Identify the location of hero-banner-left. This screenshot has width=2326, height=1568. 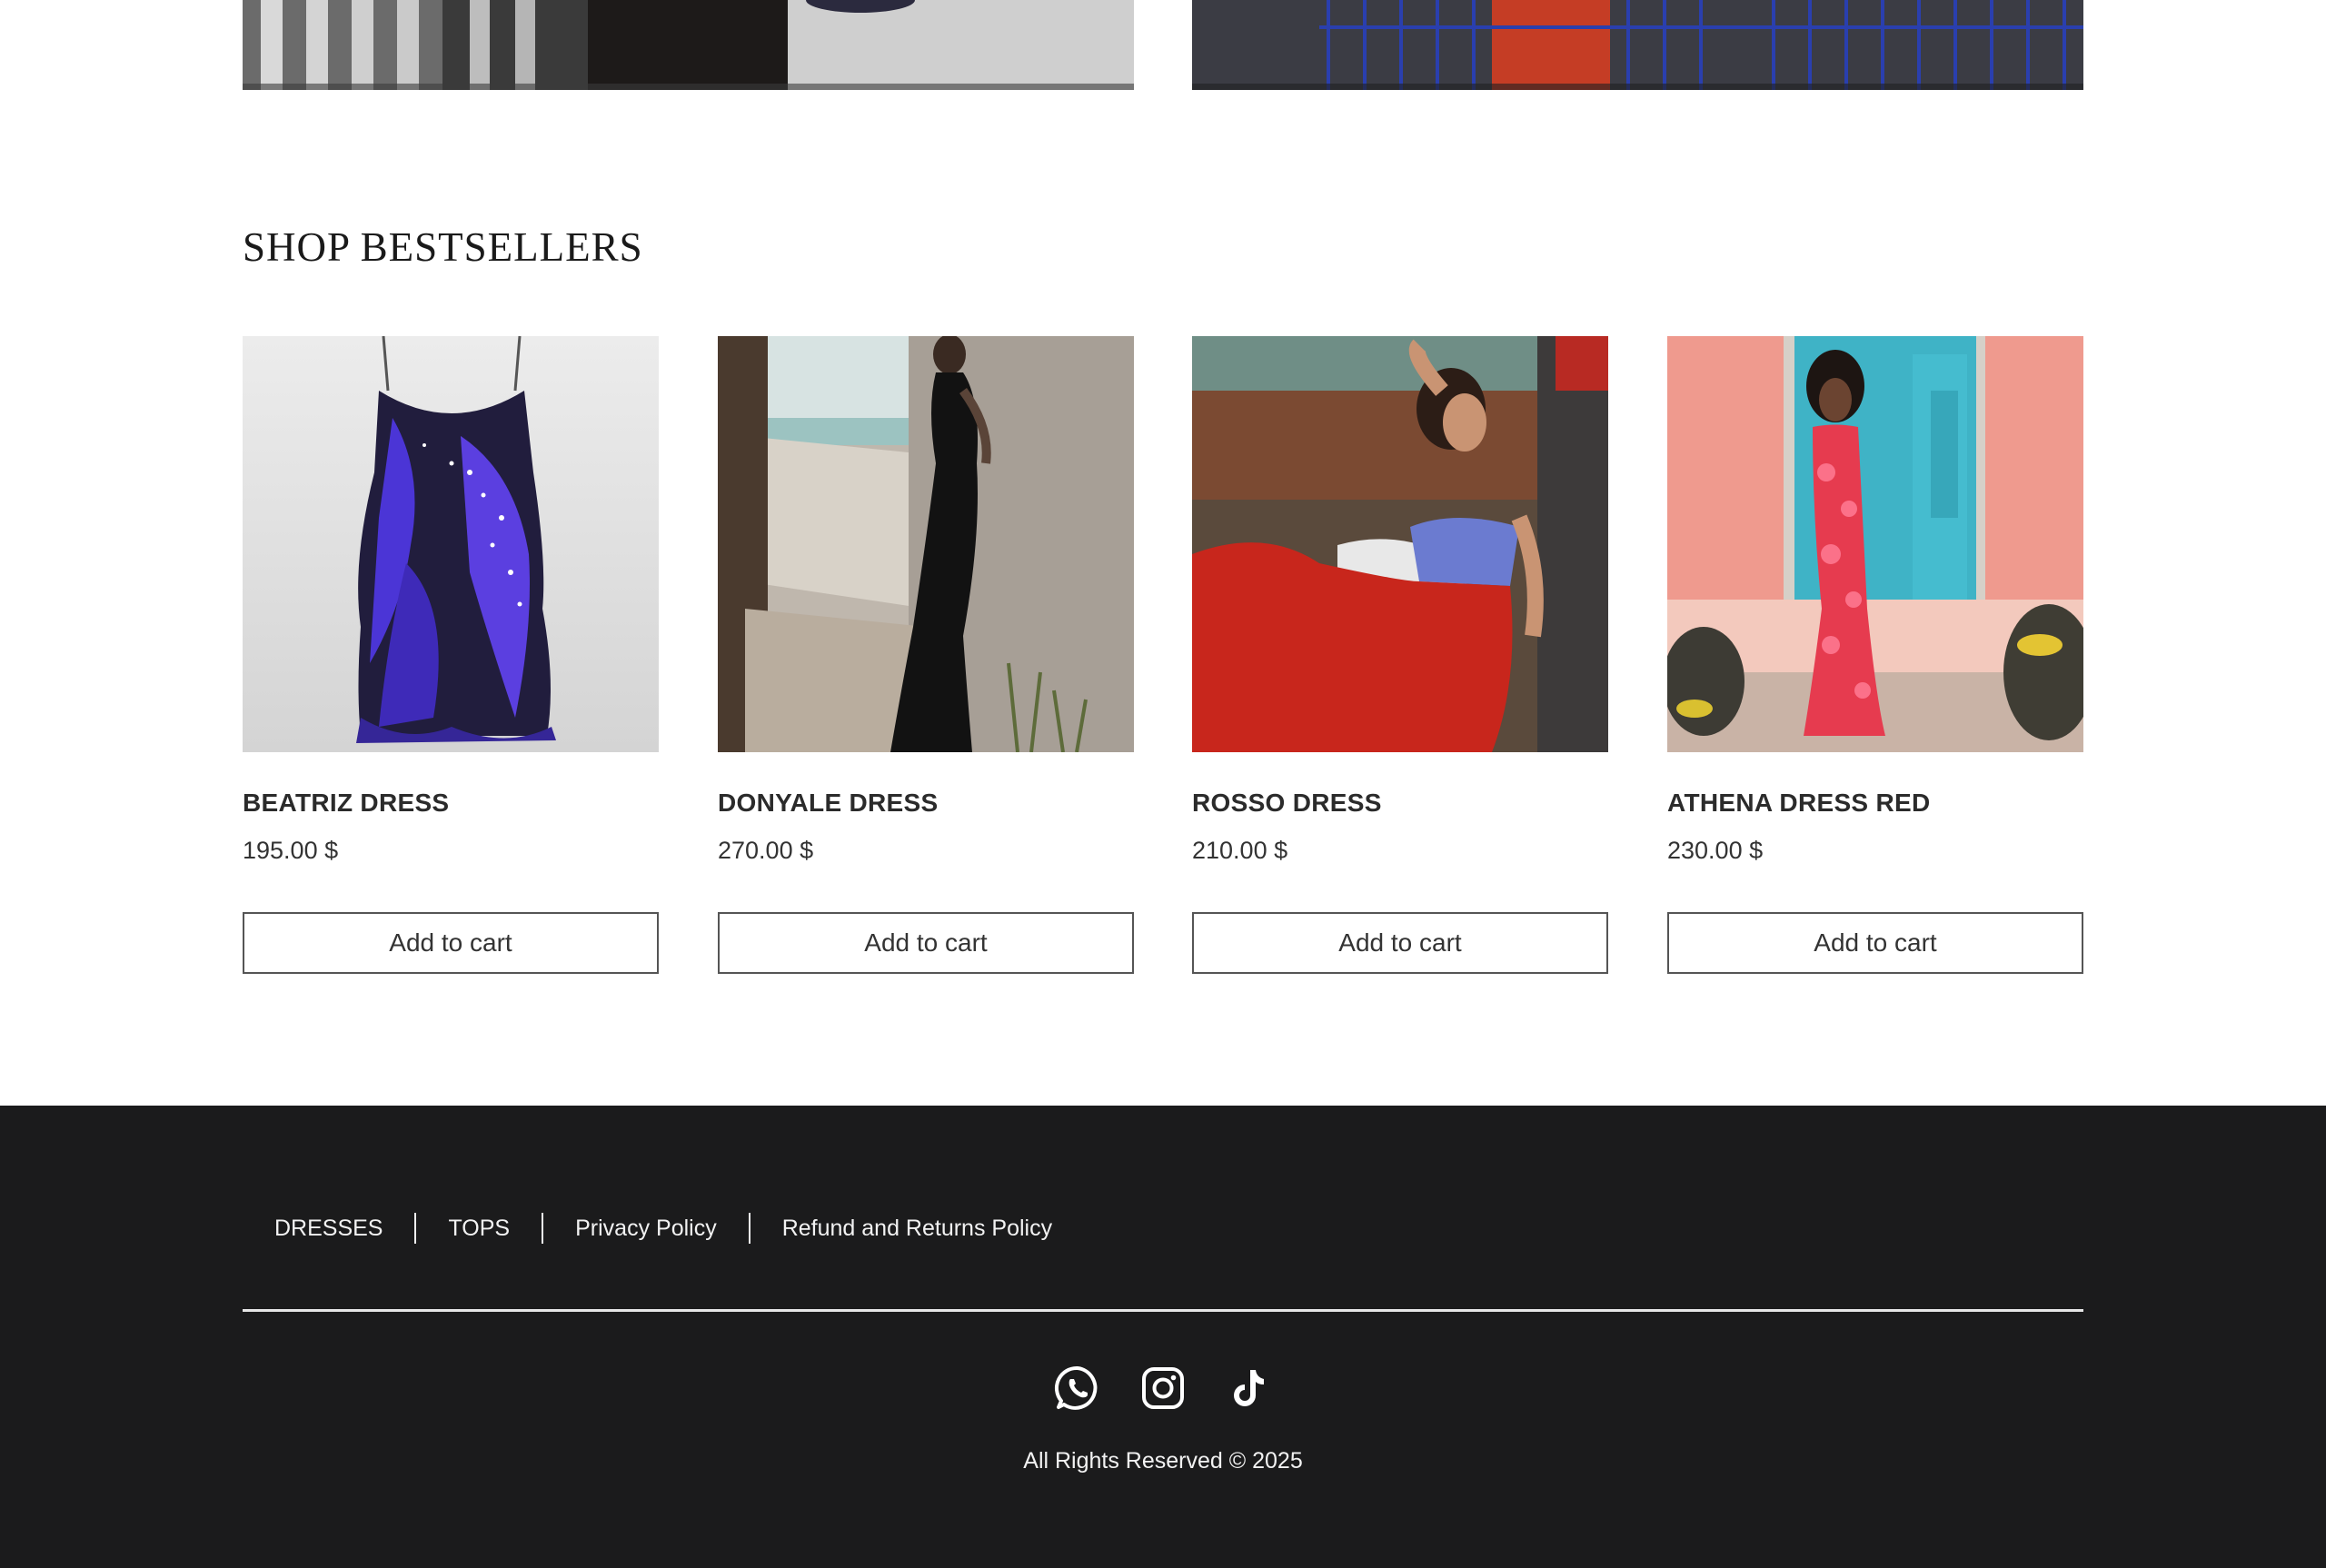
(688, 45).